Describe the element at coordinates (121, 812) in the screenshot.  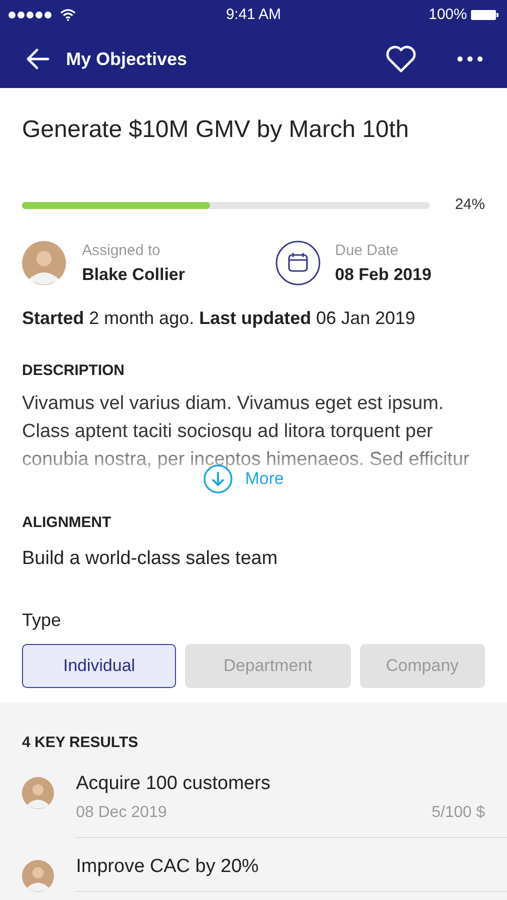
I see `key-result-date: 08 Dec 2019` at that location.